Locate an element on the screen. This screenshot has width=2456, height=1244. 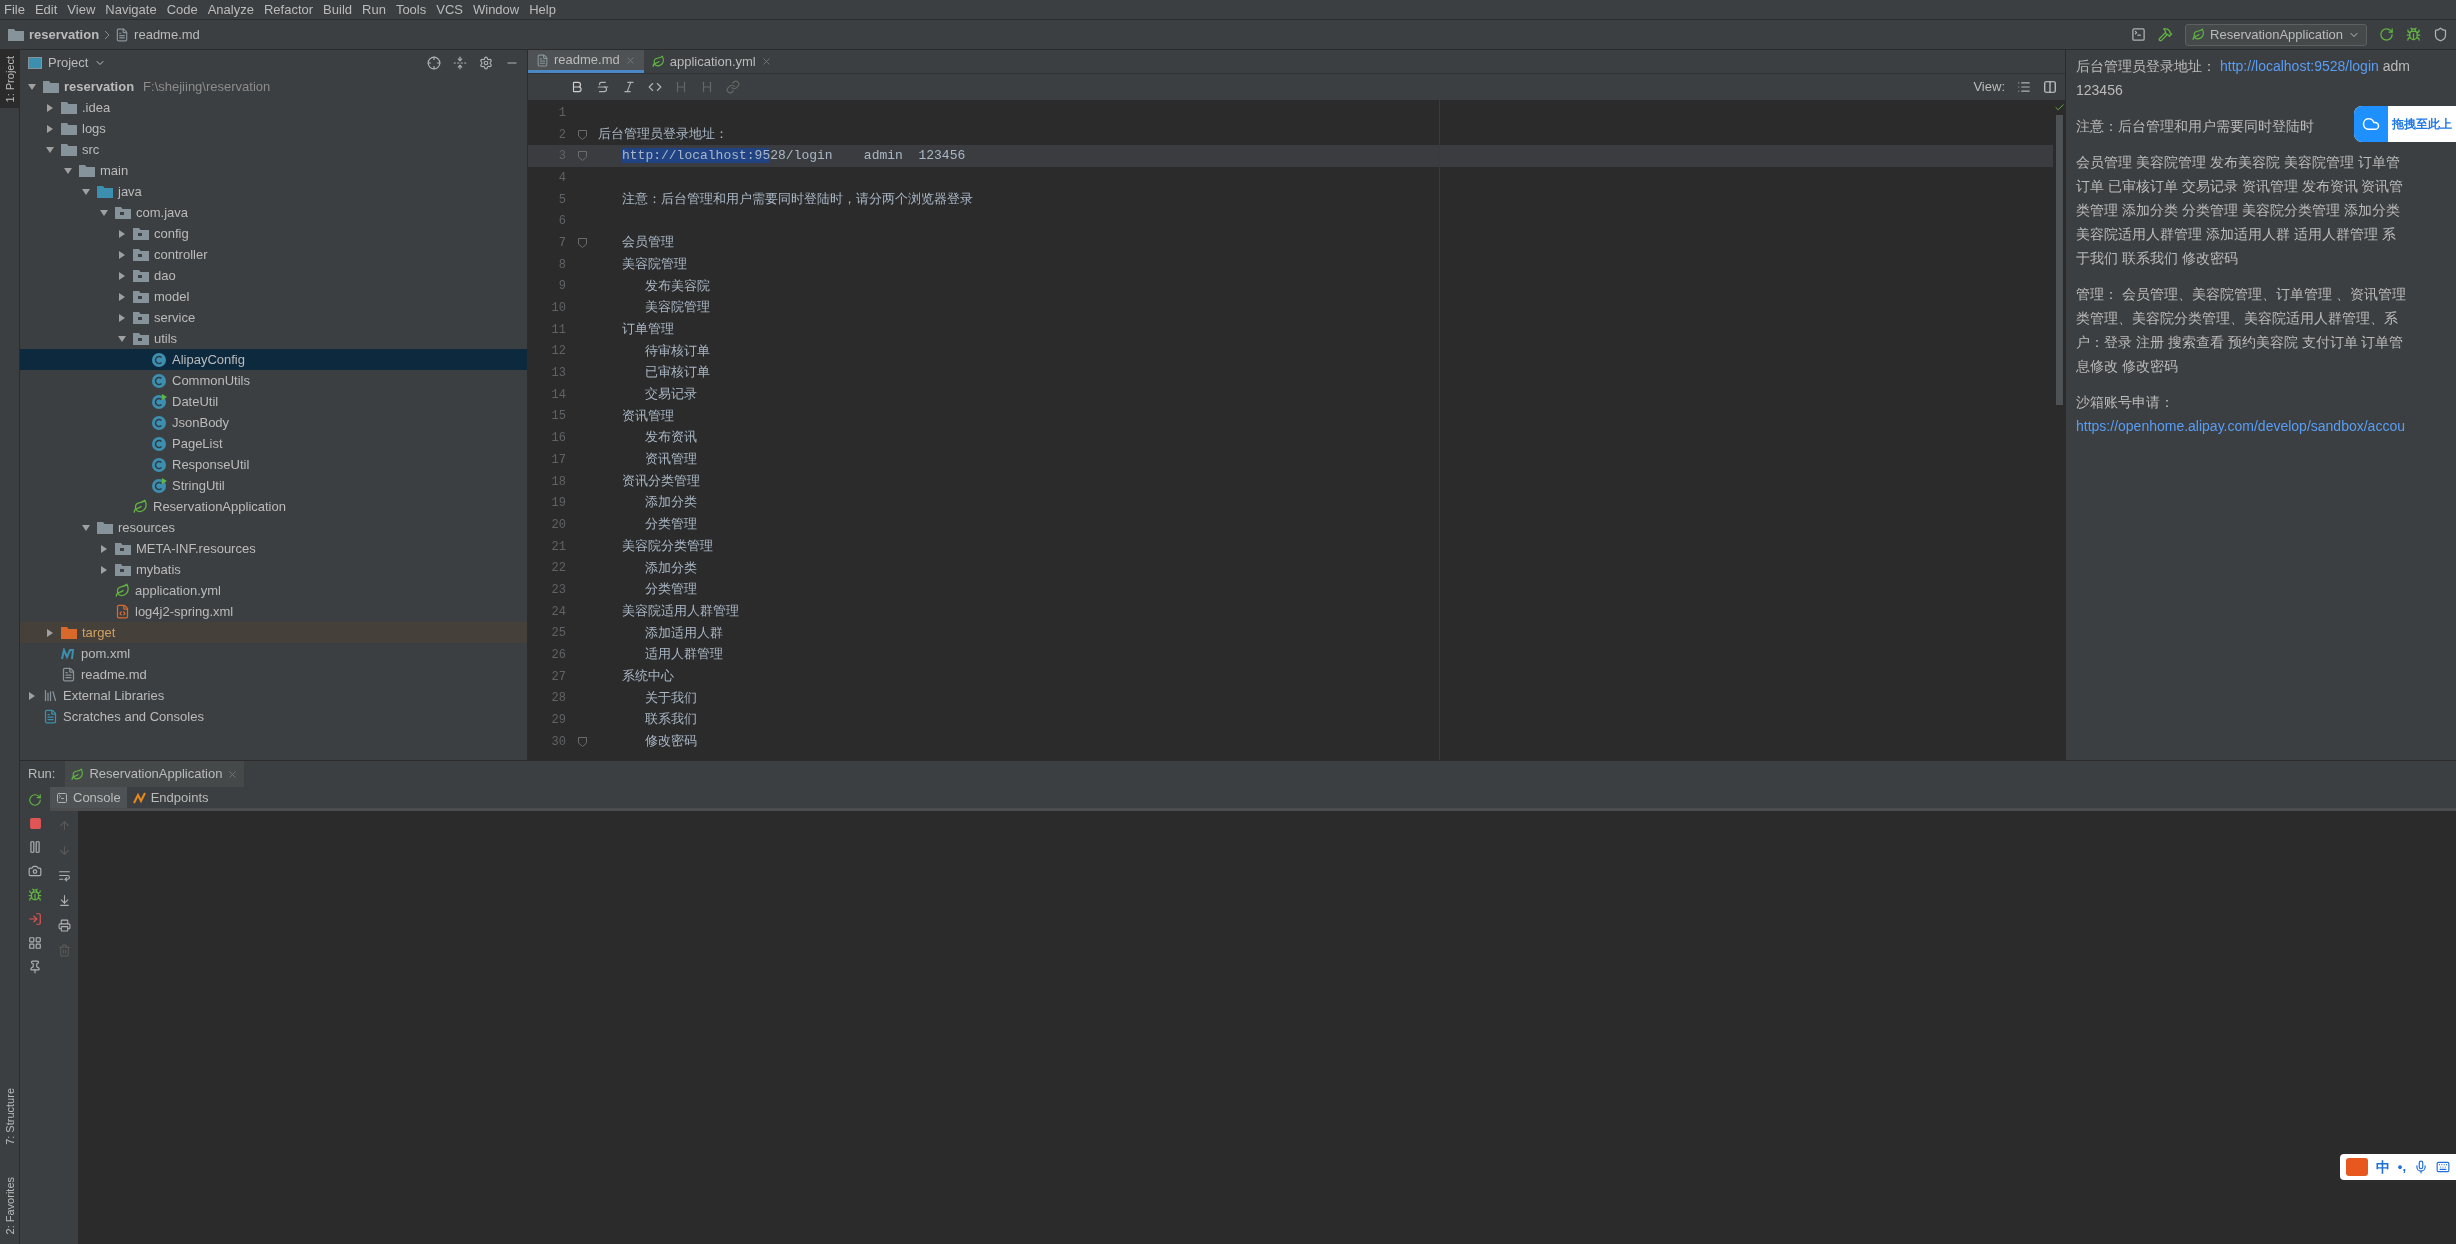
panel-tab: Endpoints is located at coordinates (170, 797).